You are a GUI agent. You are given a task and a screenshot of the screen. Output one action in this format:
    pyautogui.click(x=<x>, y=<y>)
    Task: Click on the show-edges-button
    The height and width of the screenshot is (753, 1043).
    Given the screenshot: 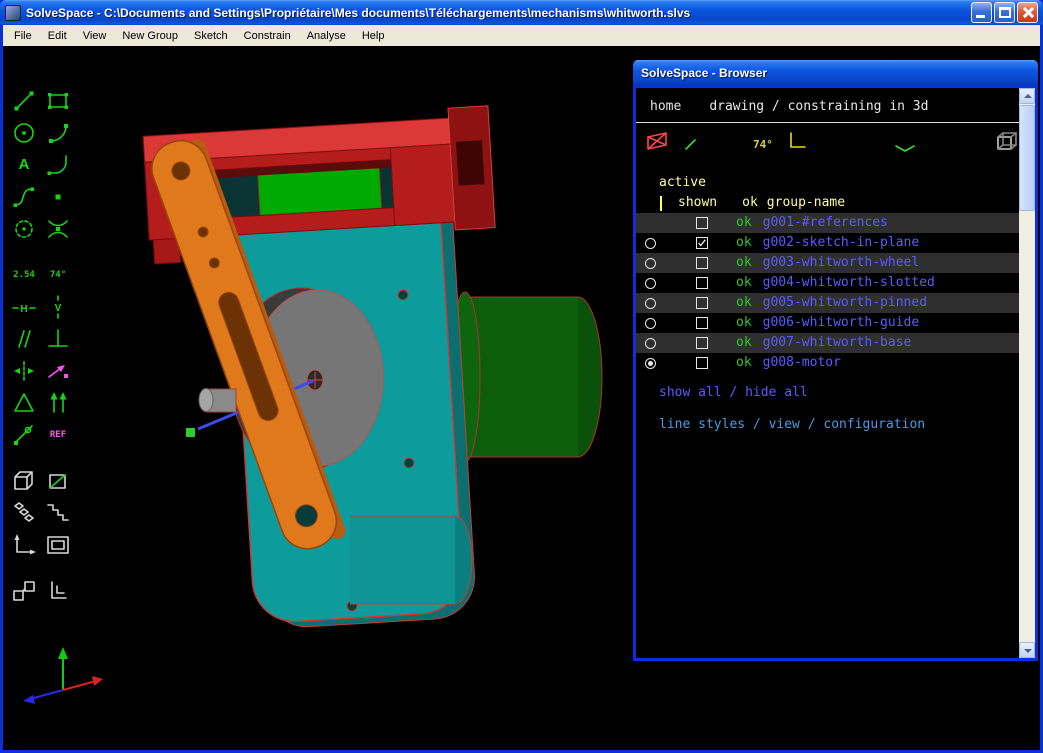 What is the action you would take?
    pyautogui.click(x=905, y=144)
    